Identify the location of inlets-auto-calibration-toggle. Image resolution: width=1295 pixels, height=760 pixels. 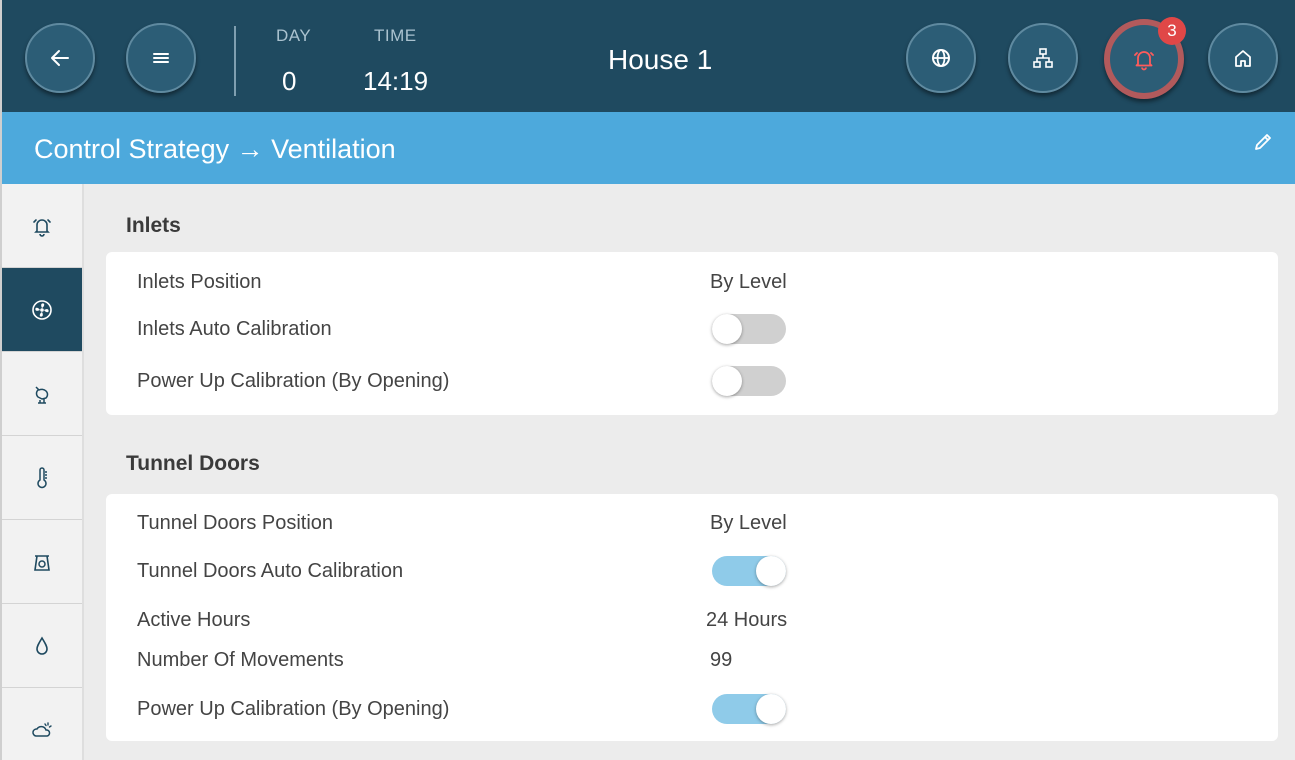
(749, 329).